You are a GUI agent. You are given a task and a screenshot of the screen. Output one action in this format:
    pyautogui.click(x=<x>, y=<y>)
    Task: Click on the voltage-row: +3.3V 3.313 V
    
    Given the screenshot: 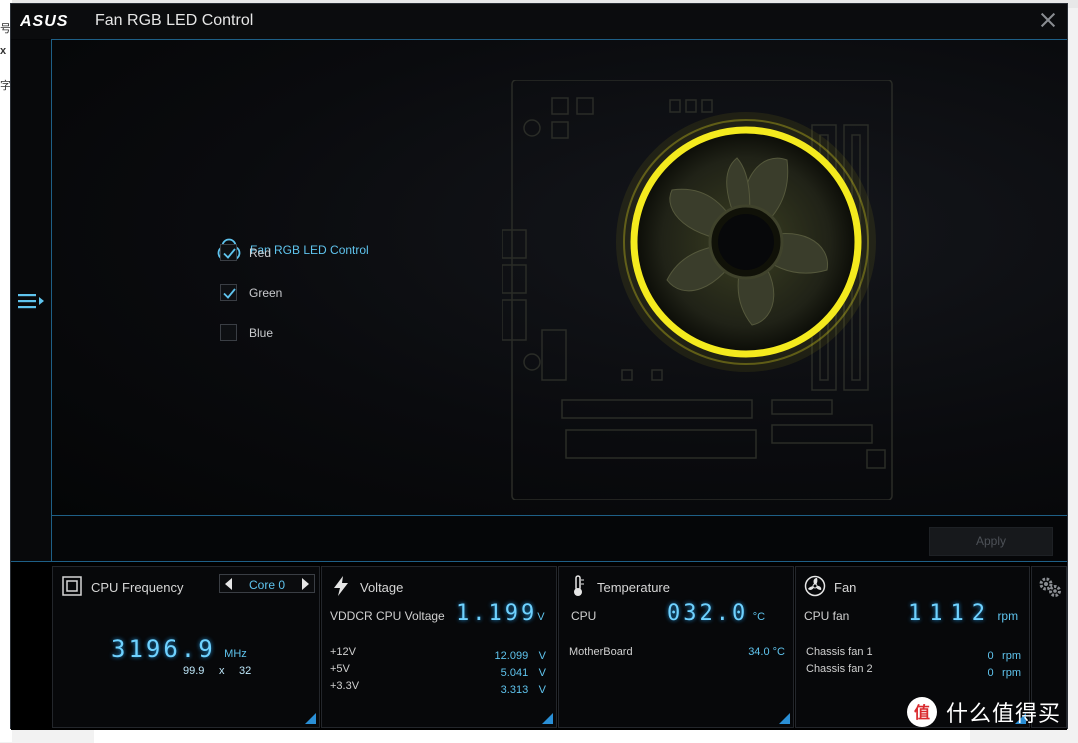 What is the action you would take?
    pyautogui.click(x=438, y=688)
    